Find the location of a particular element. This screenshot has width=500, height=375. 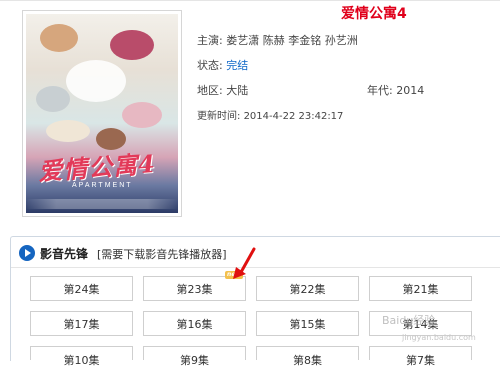

episode-button: 第22集 is located at coordinates (307, 288).